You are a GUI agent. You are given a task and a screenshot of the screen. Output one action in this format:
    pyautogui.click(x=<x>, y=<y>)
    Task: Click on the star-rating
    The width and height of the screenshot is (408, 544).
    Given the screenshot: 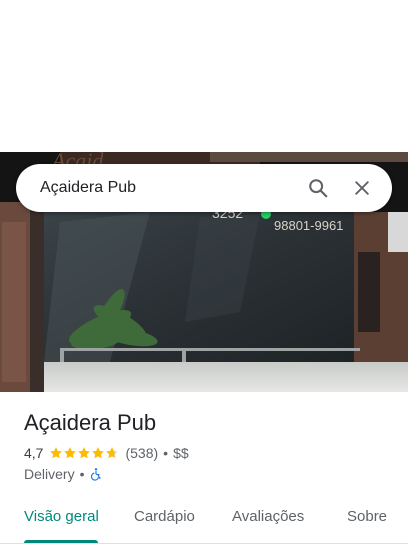 What is the action you would take?
    pyautogui.click(x=84, y=453)
    